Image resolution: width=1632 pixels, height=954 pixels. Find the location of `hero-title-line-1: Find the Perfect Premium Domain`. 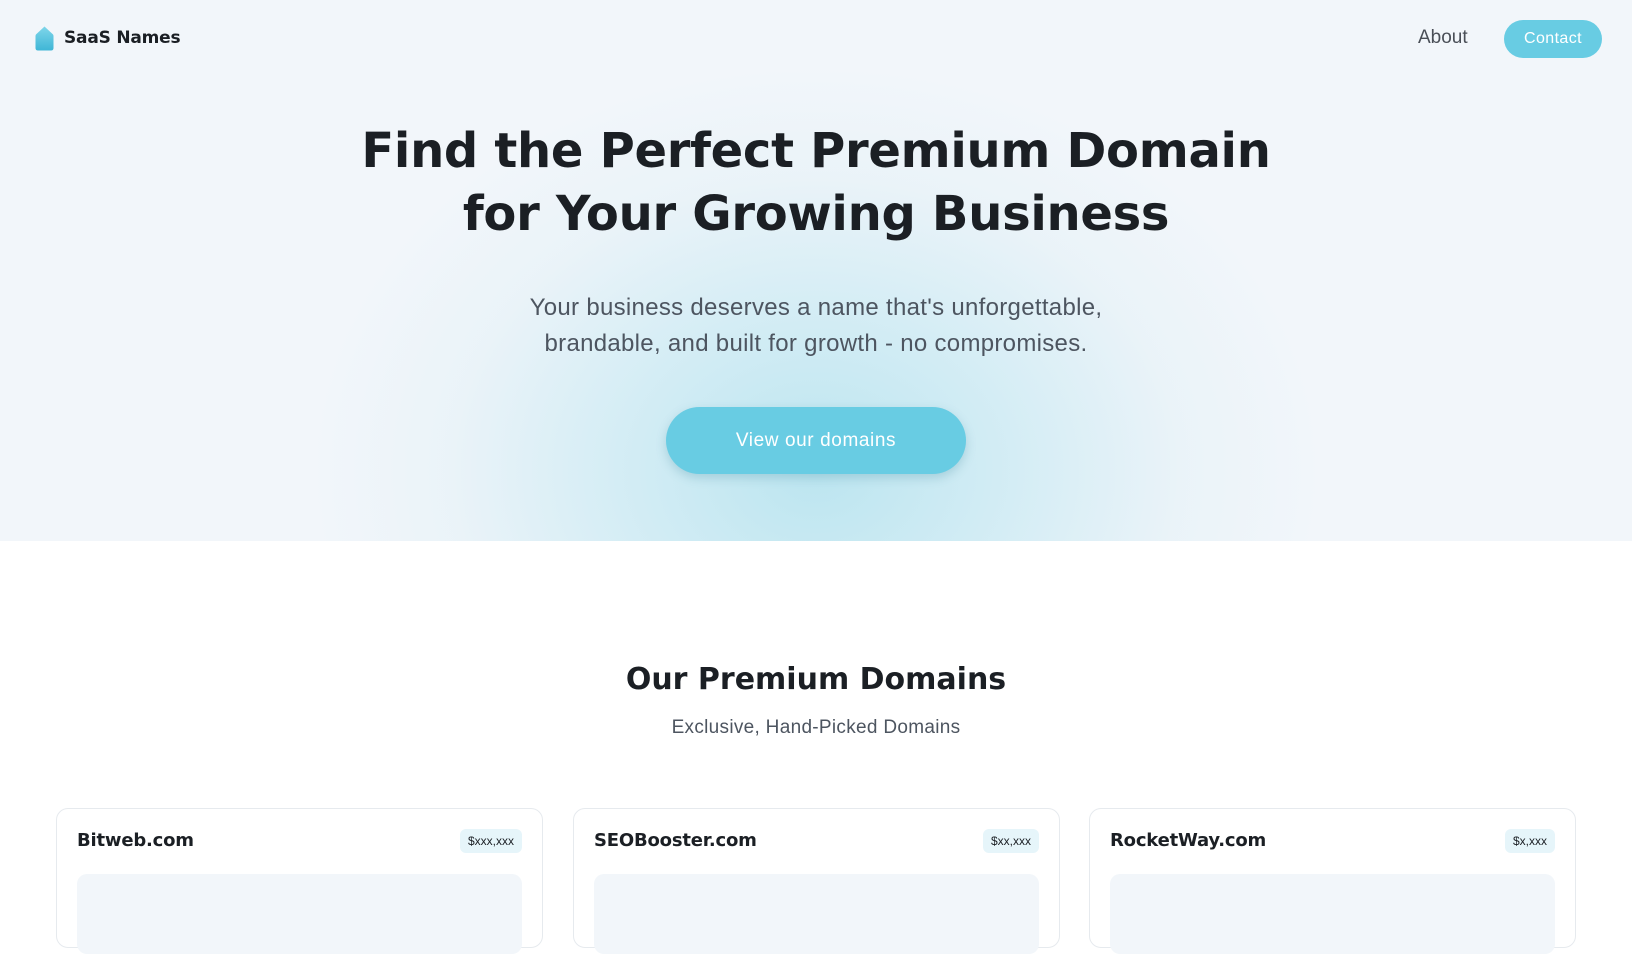

hero-title-line-1: Find the Perfect Premium Domain is located at coordinates (816, 151).